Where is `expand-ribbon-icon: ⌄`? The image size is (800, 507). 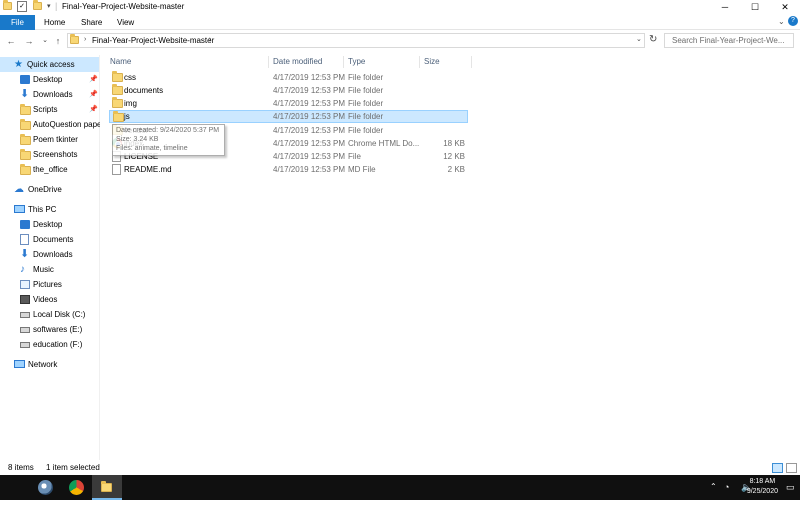 expand-ribbon-icon: ⌄ is located at coordinates (781, 21).